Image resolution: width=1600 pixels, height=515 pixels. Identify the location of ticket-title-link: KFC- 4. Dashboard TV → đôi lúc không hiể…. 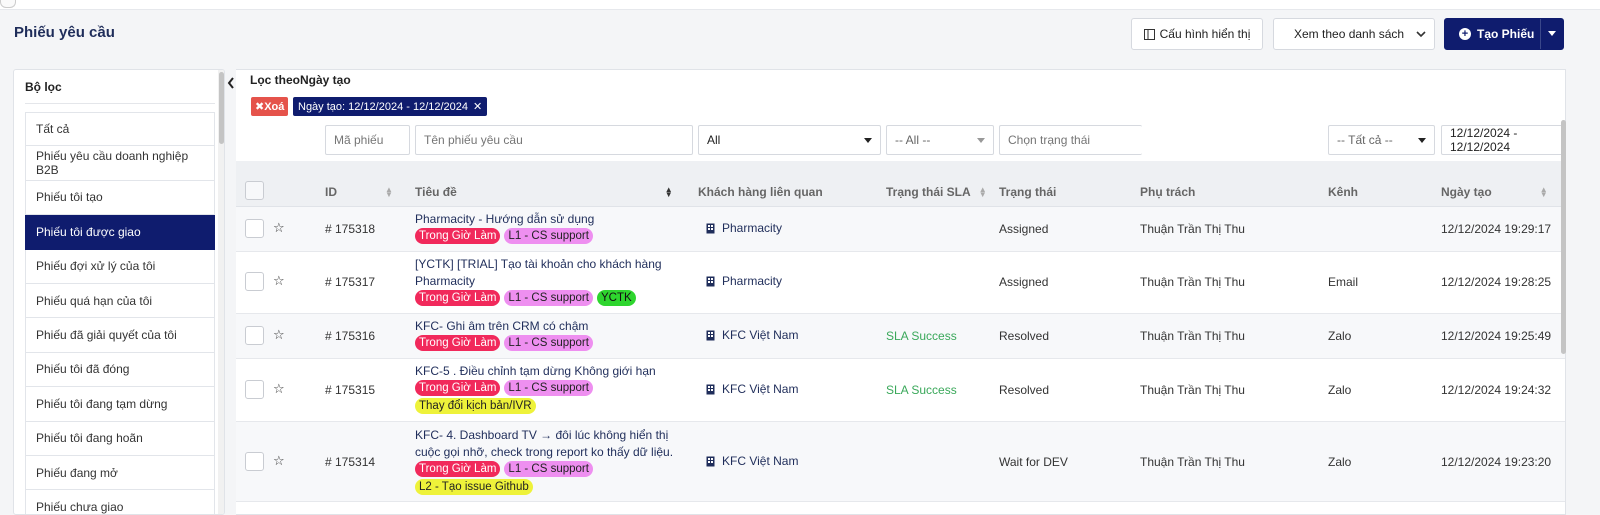
(555, 444).